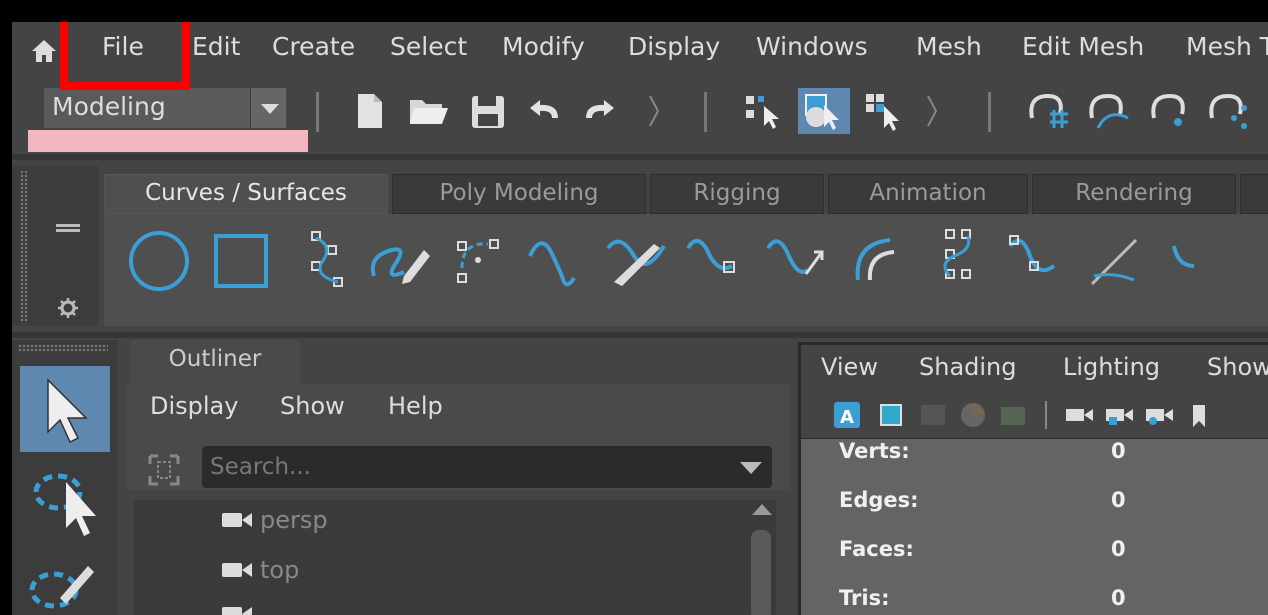  I want to click on frame-icon, so click(891, 415).